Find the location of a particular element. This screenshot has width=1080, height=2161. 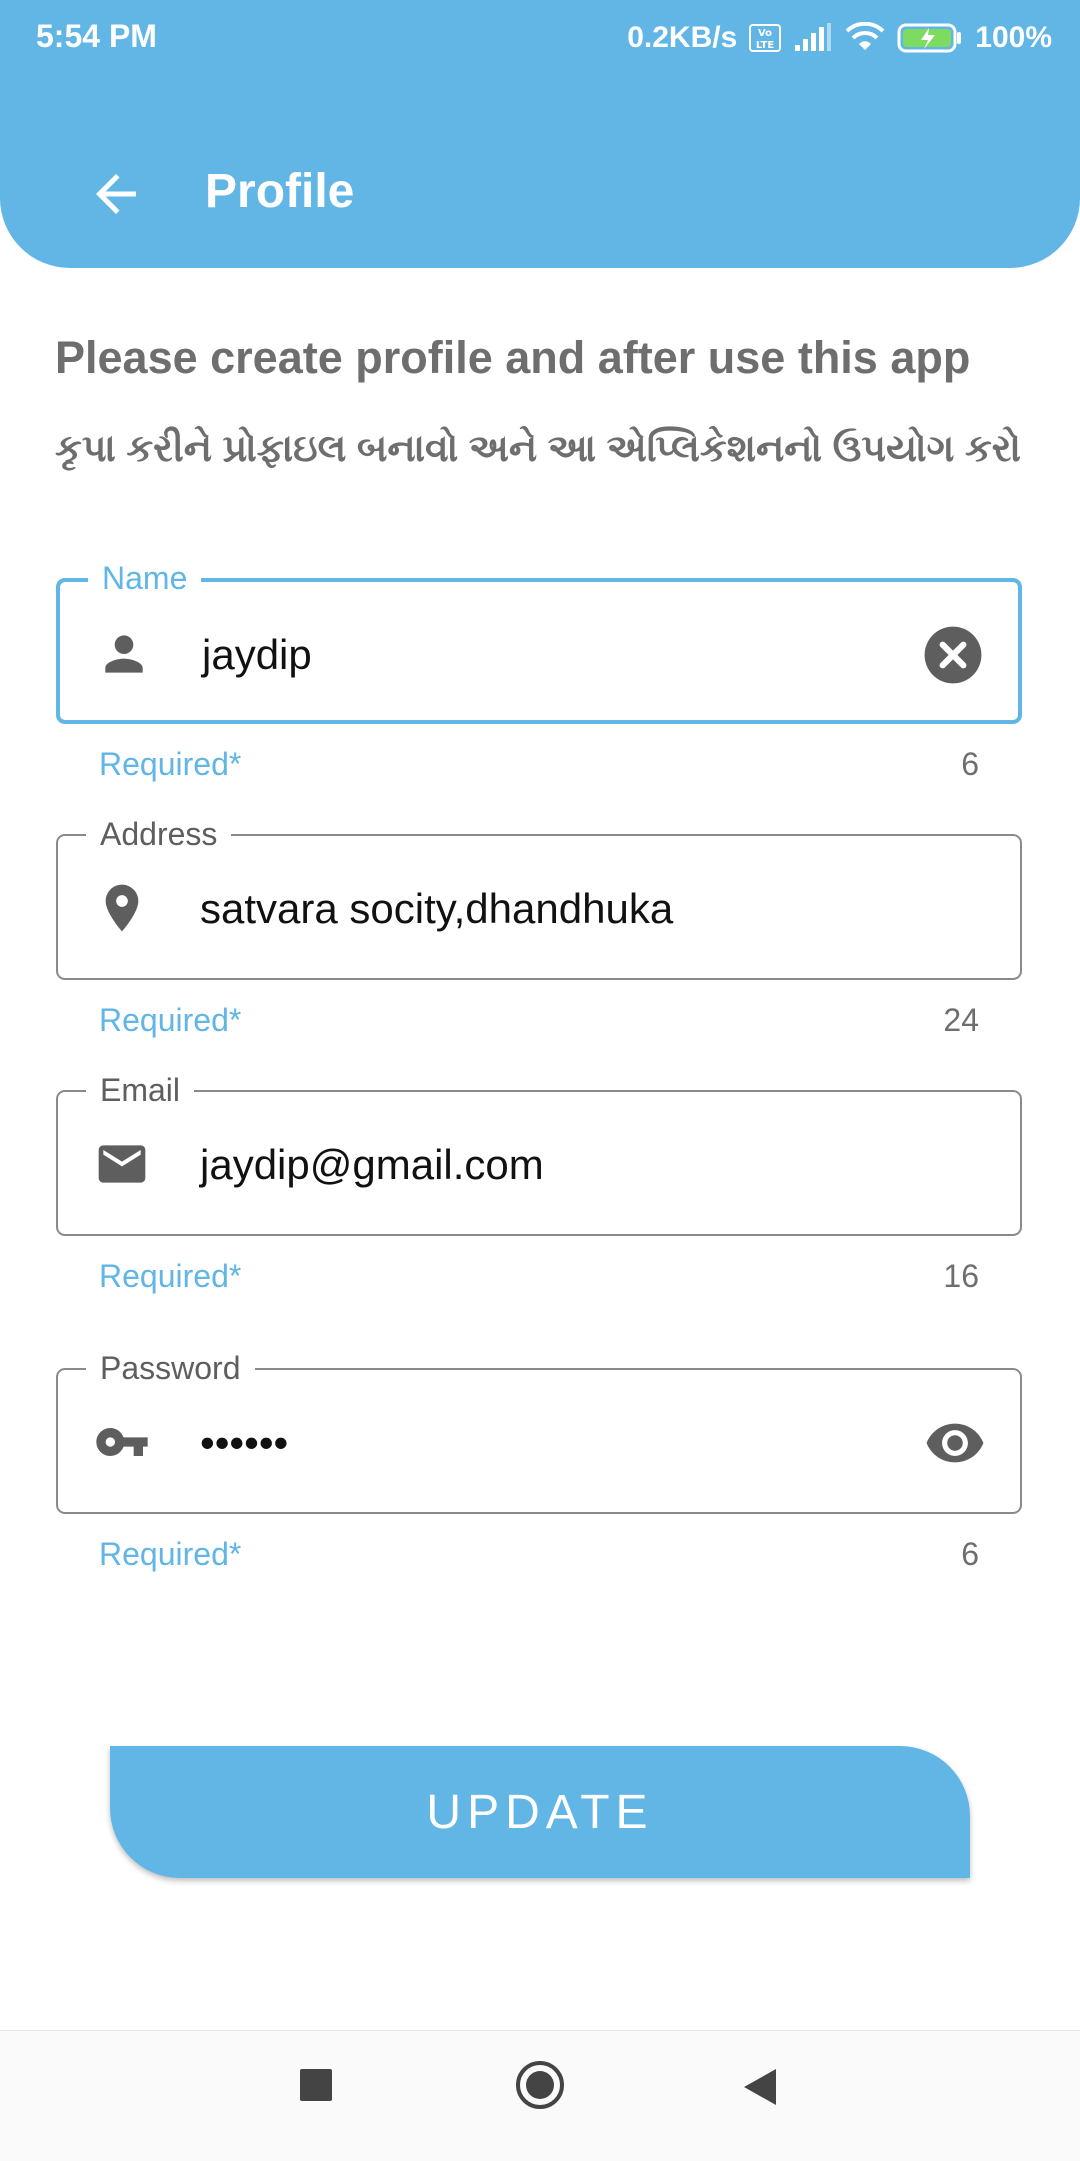

name-value: jaydip is located at coordinates (257, 654).